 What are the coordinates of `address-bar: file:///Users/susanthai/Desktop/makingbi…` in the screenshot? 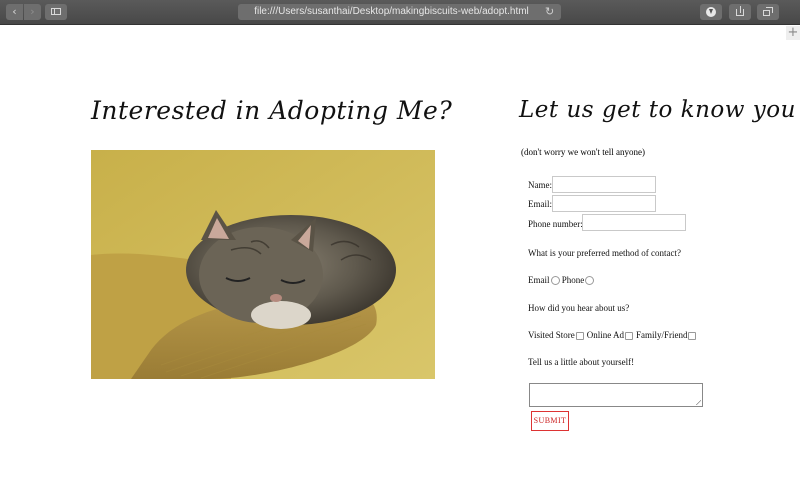 It's located at (399, 12).